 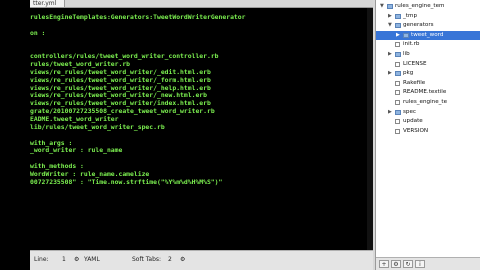 I want to click on tree-item-readme-textile: README.textile, so click(x=428, y=92).